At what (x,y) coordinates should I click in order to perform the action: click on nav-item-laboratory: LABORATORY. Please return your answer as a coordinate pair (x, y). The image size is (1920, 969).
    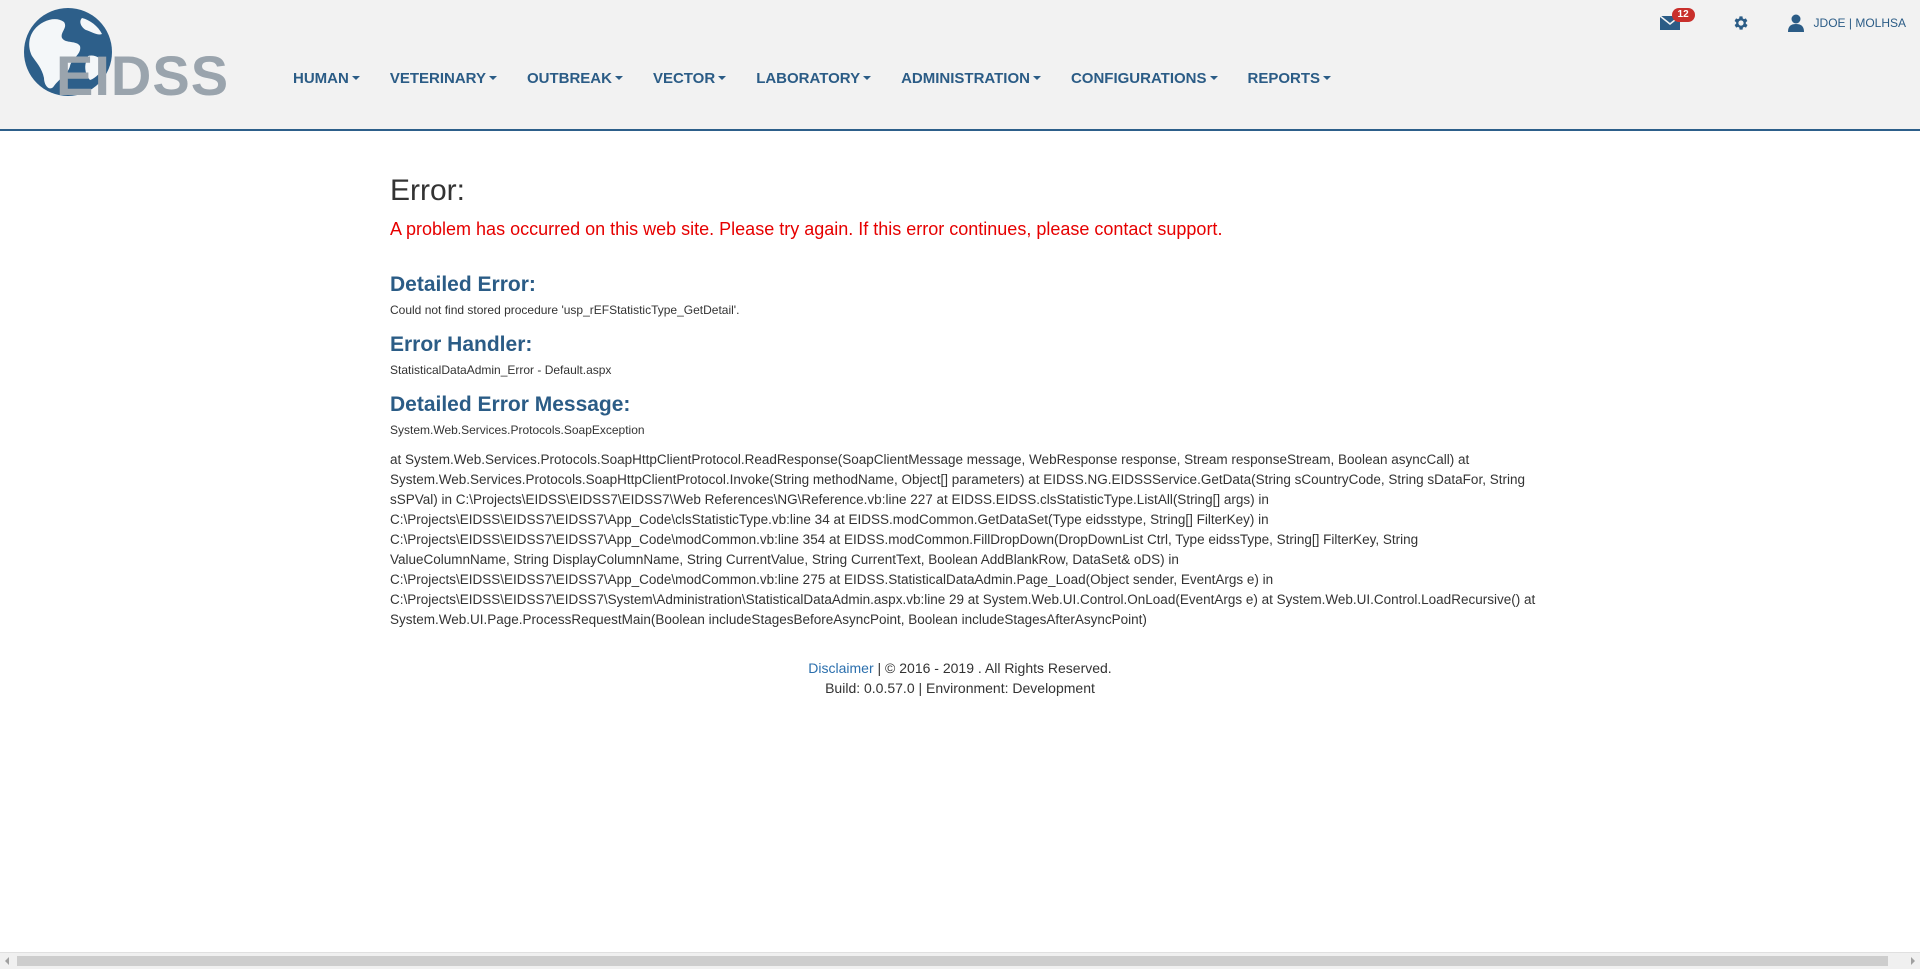
    Looking at the image, I should click on (813, 78).